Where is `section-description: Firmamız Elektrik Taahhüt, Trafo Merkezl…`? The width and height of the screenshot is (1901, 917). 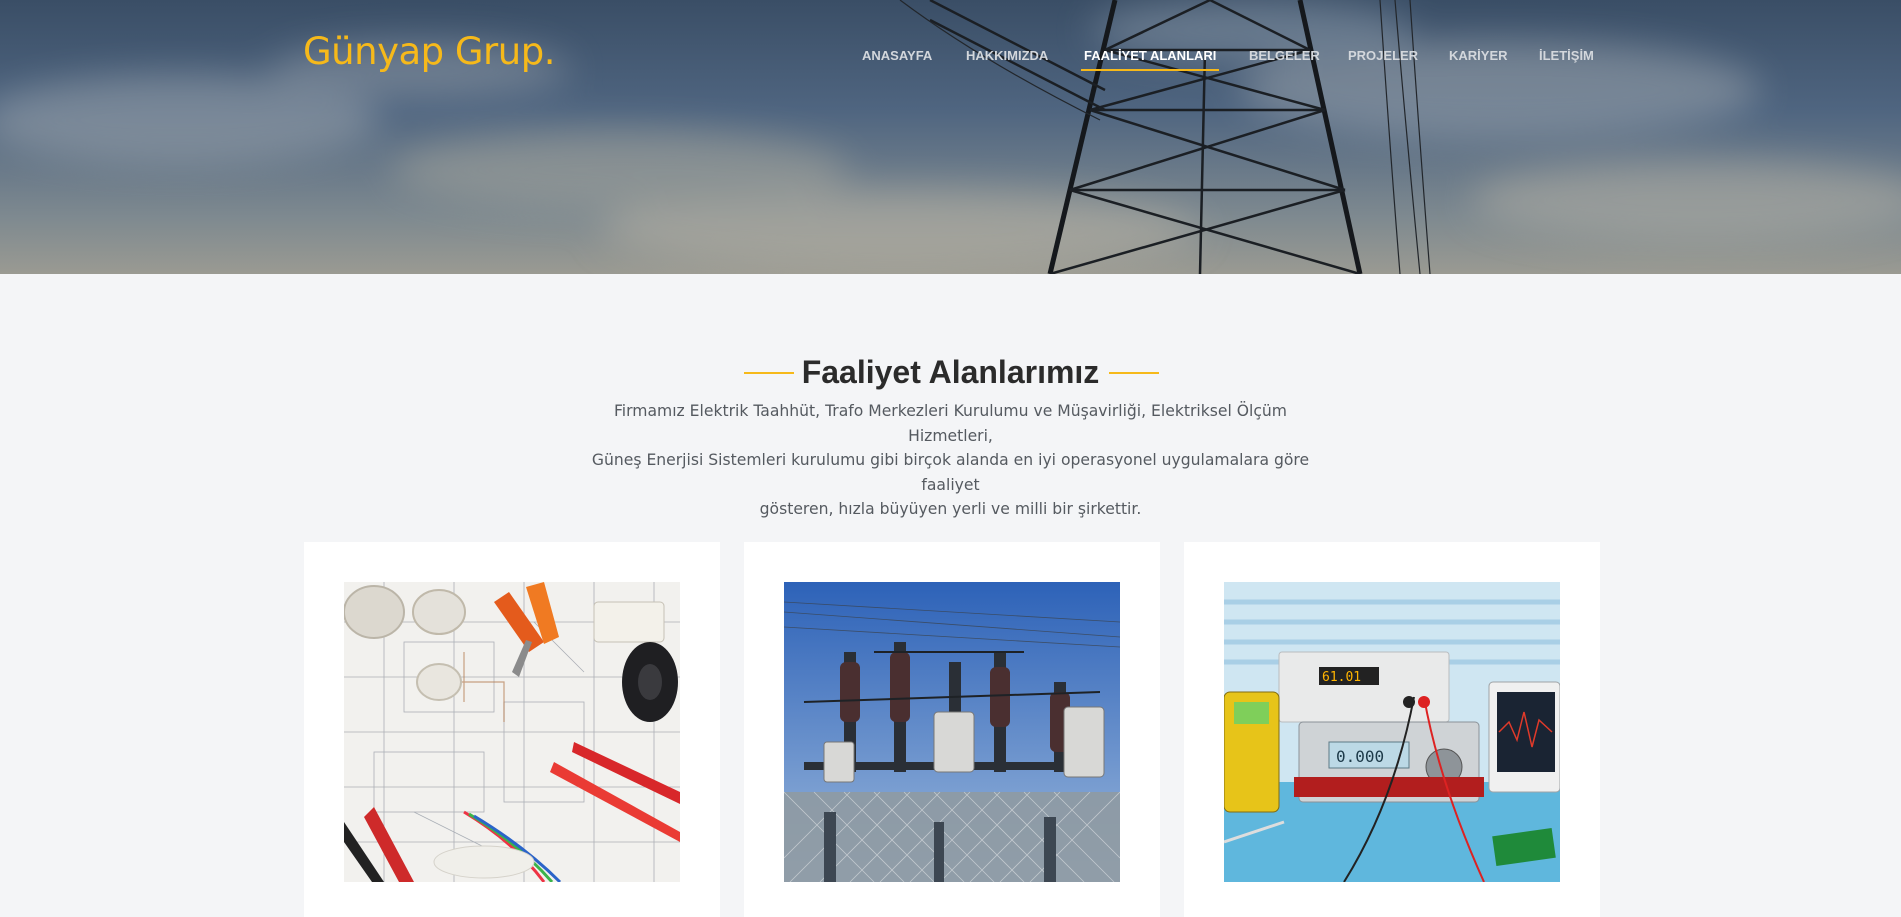
section-description: Firmamız Elektrik Taahhüt, Trafo Merkezl… is located at coordinates (950, 460).